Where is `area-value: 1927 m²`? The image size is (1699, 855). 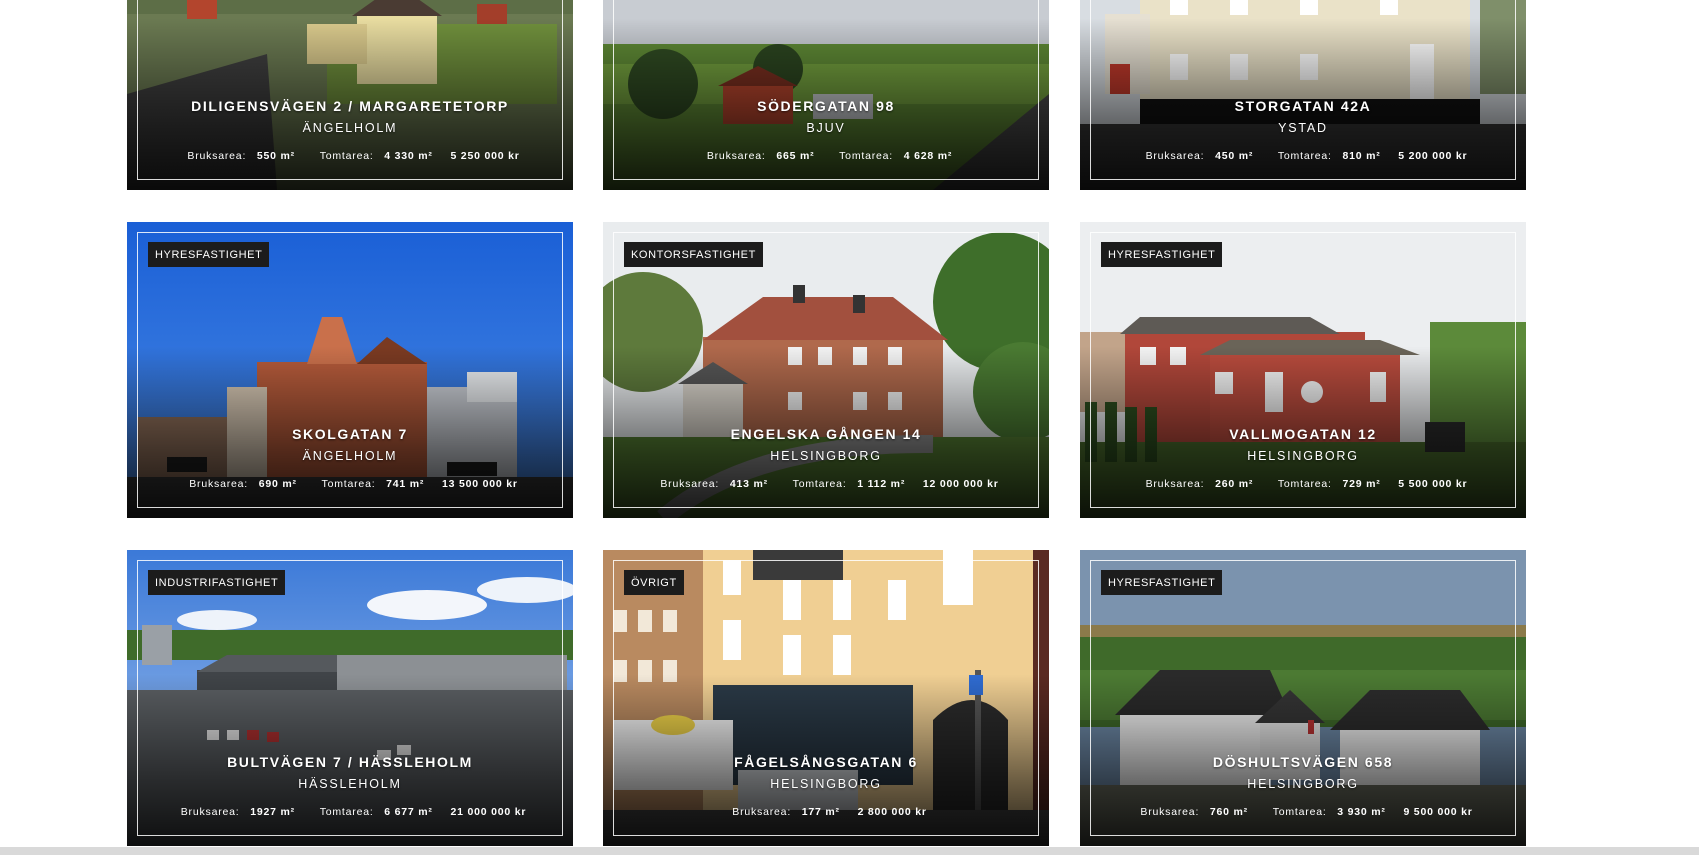 area-value: 1927 m² is located at coordinates (272, 812).